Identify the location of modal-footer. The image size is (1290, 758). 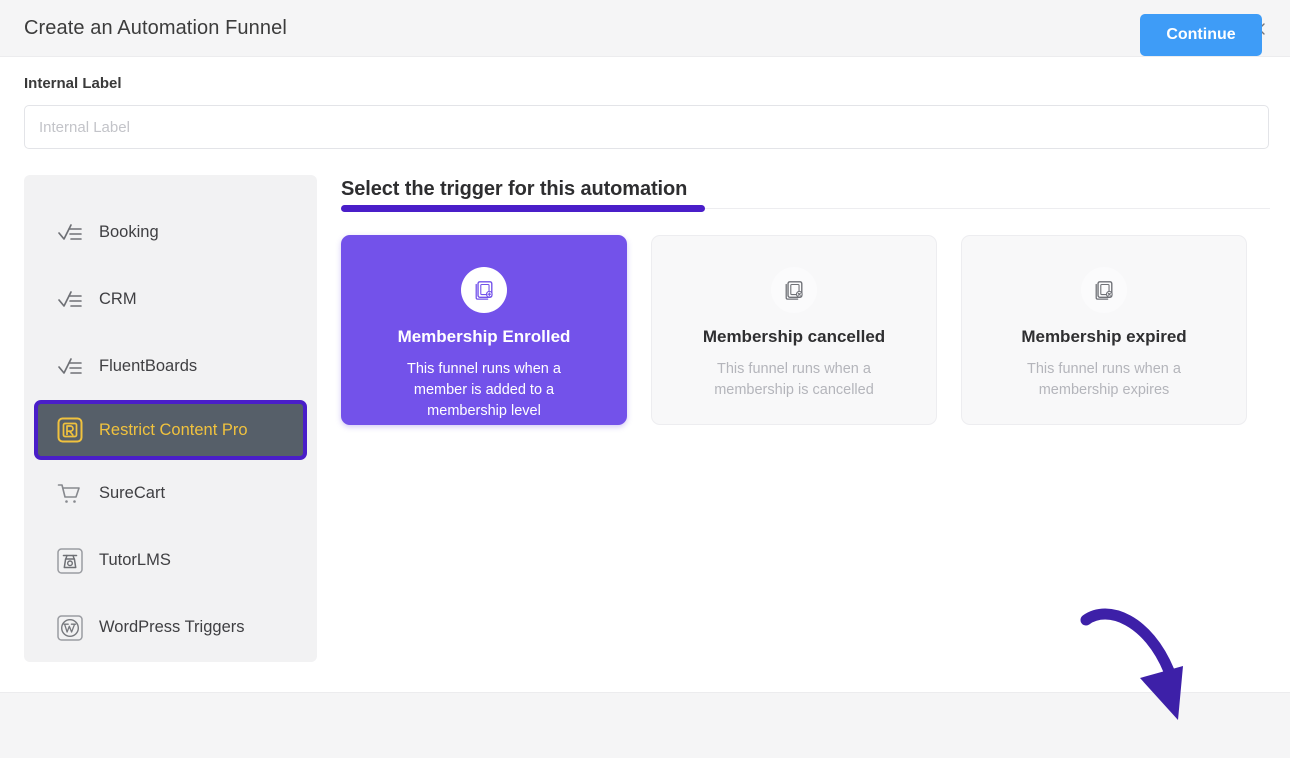
(645, 725).